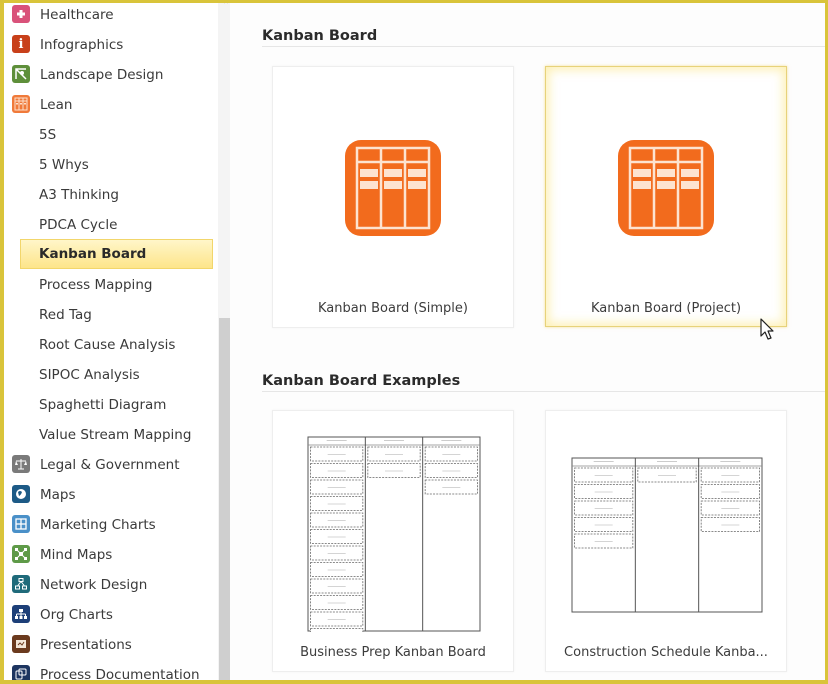  What do you see at coordinates (337, 630) in the screenshot?
I see `kanban-task-card` at bounding box center [337, 630].